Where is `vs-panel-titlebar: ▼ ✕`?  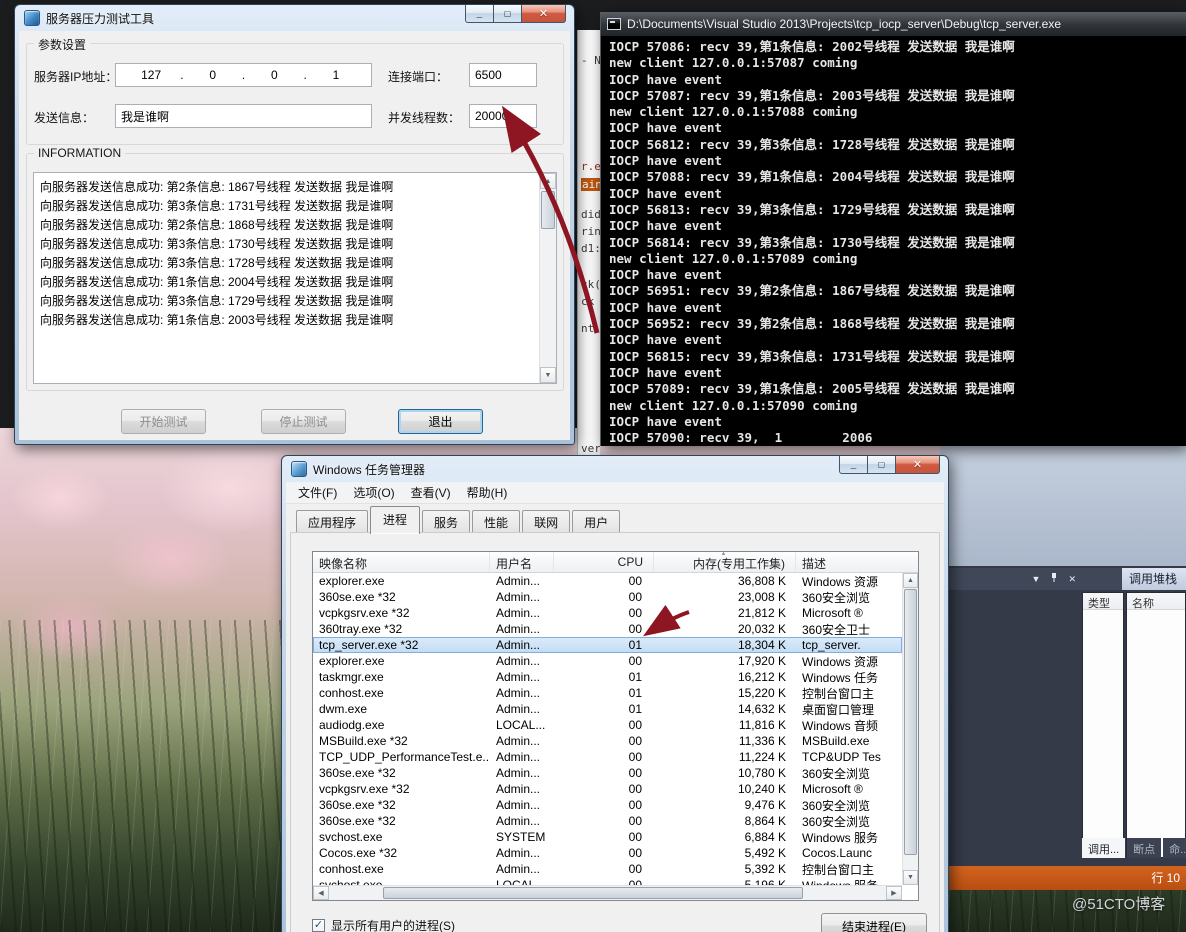
vs-panel-titlebar: ▼ ✕ is located at coordinates (1032, 579).